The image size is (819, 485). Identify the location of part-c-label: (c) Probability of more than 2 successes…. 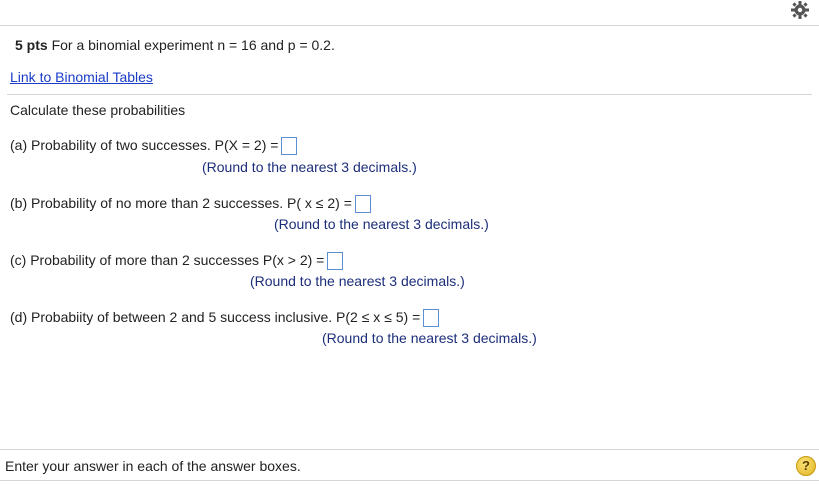
(167, 260).